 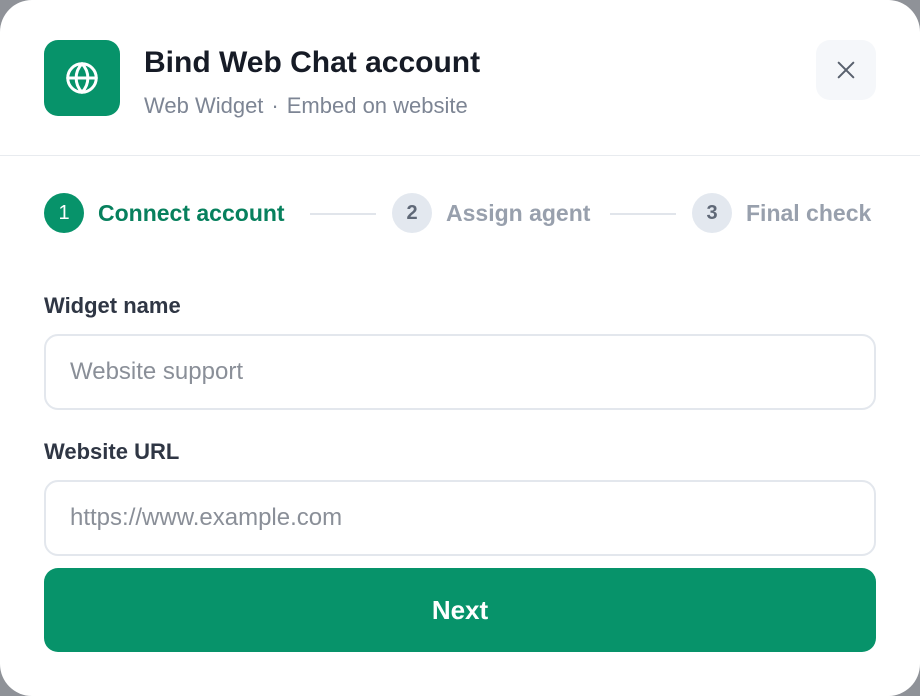 What do you see at coordinates (112, 305) in the screenshot?
I see `widget-name-label: Widget name` at bounding box center [112, 305].